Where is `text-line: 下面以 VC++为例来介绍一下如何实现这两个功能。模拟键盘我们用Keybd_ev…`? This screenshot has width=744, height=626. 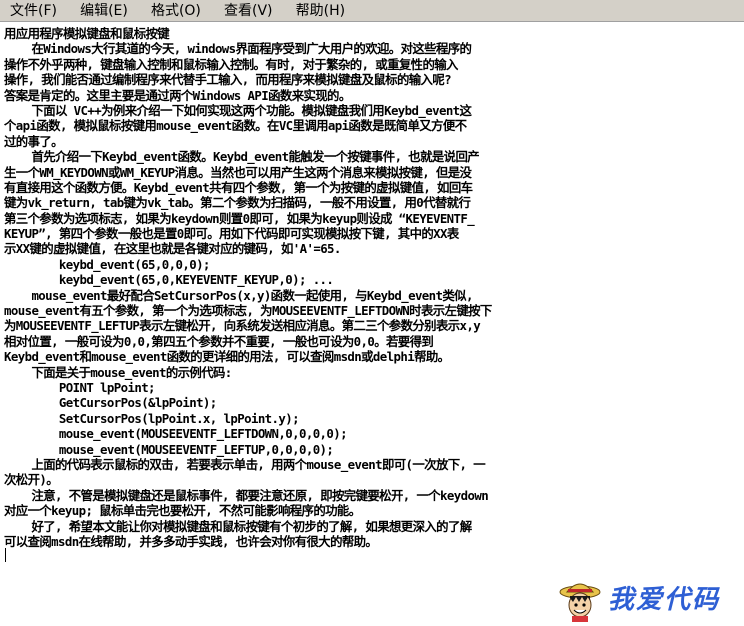
text-line: 下面以 VC++为例来介绍一下如何实现这两个功能。模拟键盘我们用Keybd_ev… is located at coordinates (238, 110).